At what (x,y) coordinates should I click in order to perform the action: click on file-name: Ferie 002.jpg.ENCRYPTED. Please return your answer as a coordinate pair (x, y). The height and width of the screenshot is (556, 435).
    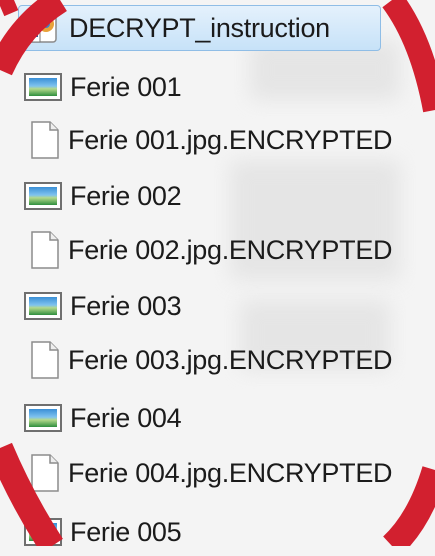
    Looking at the image, I should click on (230, 249).